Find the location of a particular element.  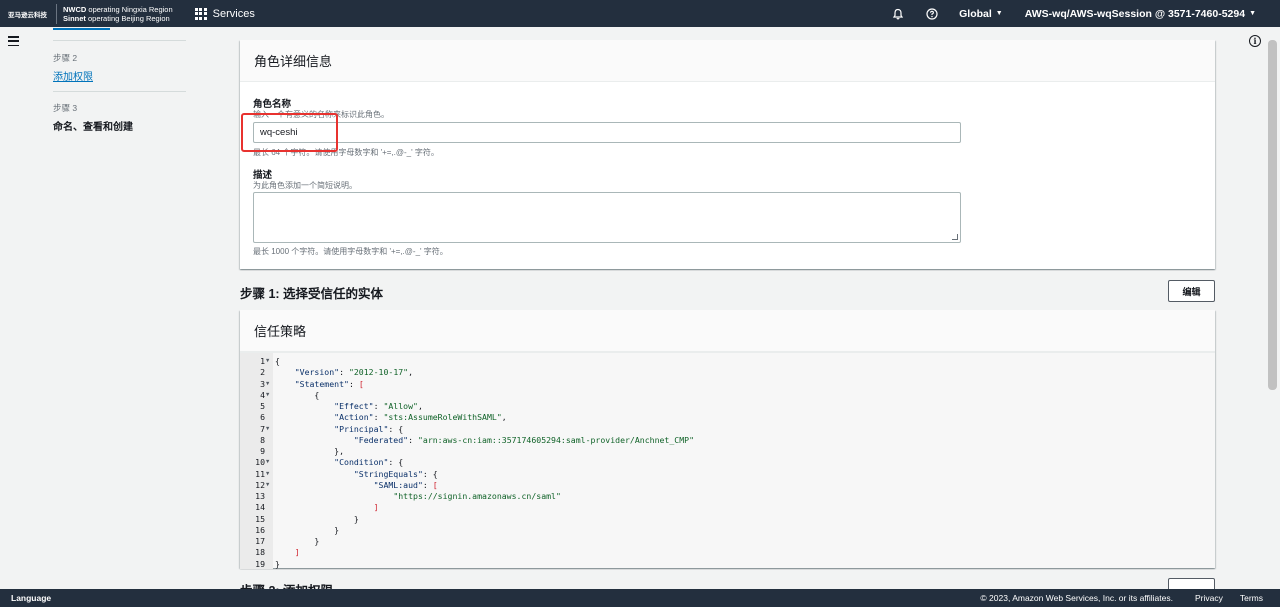

line-number: 18 is located at coordinates (260, 552).